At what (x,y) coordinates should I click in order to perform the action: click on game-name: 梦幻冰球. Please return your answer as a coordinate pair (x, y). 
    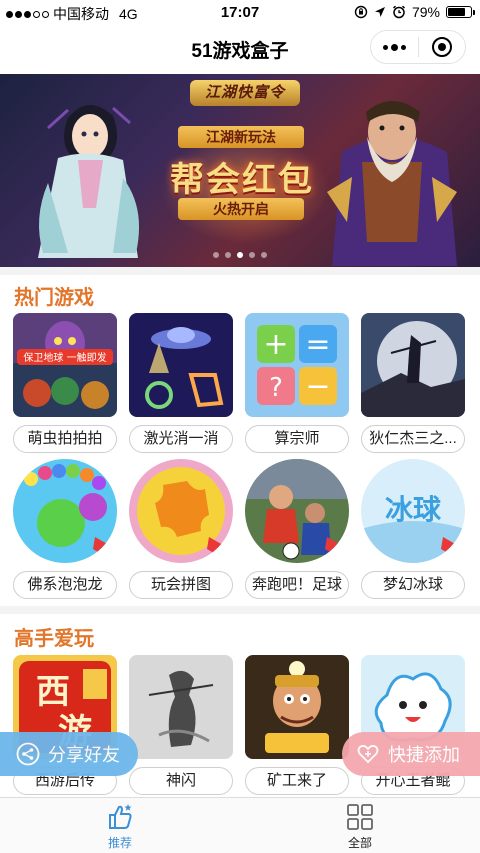
    Looking at the image, I should click on (413, 585).